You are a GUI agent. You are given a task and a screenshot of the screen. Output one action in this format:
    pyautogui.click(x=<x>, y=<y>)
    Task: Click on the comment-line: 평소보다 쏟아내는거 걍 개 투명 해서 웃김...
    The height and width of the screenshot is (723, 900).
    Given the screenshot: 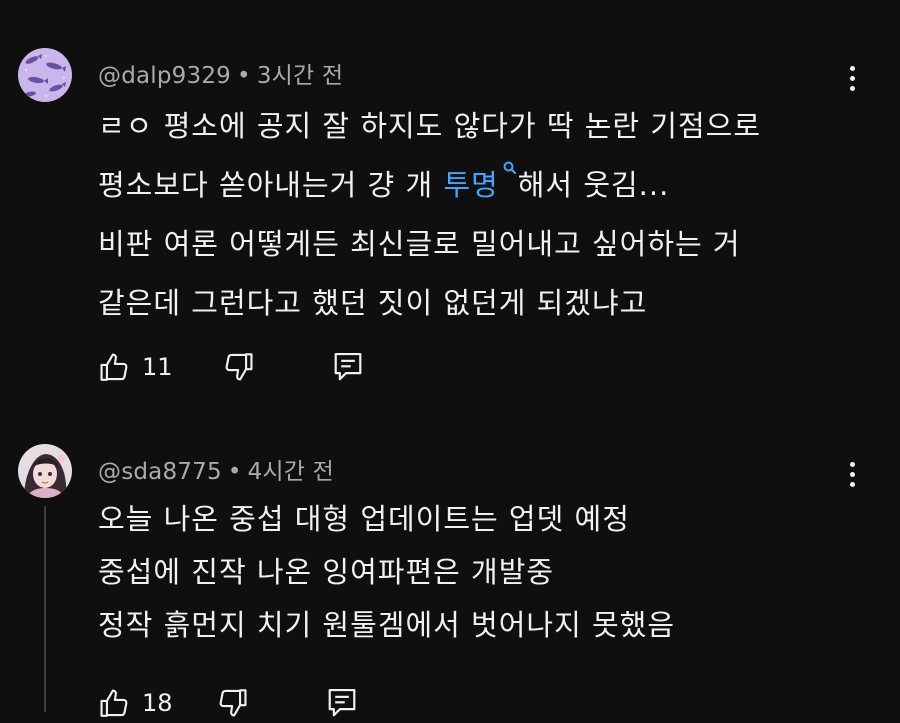 What is the action you would take?
    pyautogui.click(x=478, y=185)
    